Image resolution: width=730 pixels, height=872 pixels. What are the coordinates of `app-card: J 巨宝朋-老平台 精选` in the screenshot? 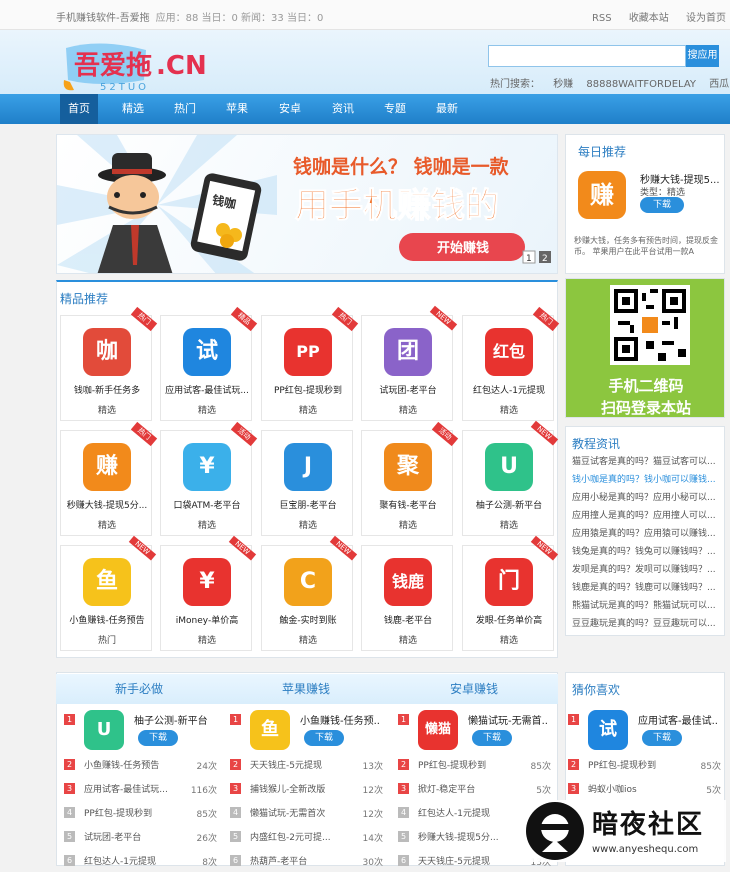 It's located at (307, 483).